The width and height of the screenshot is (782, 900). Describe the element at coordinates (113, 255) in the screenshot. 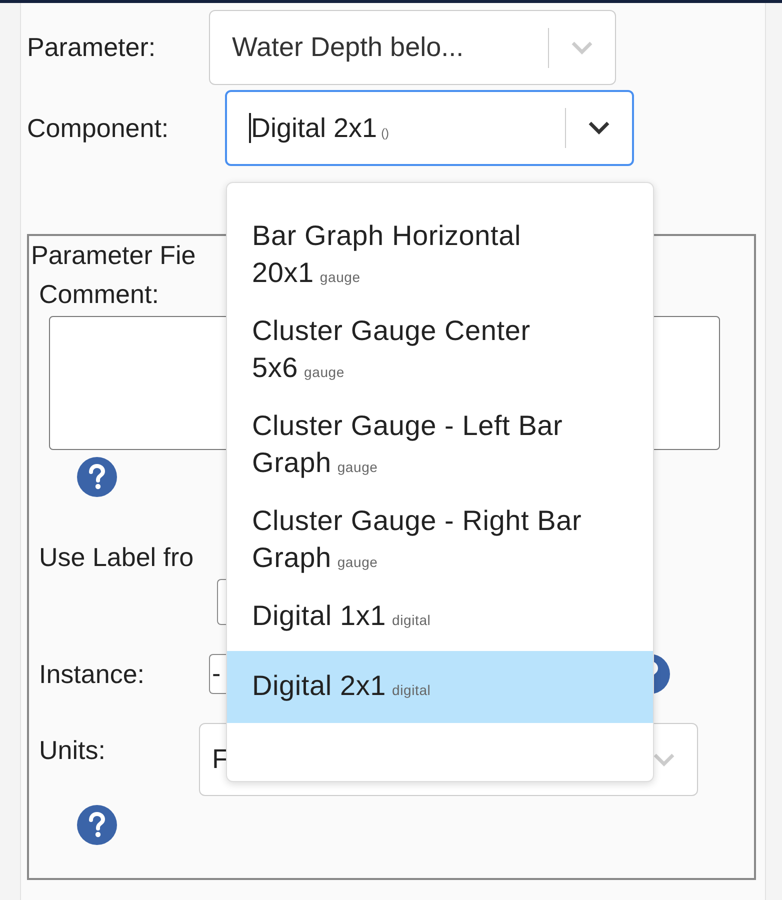

I see `fieldset-legend: Parameter Fie` at that location.